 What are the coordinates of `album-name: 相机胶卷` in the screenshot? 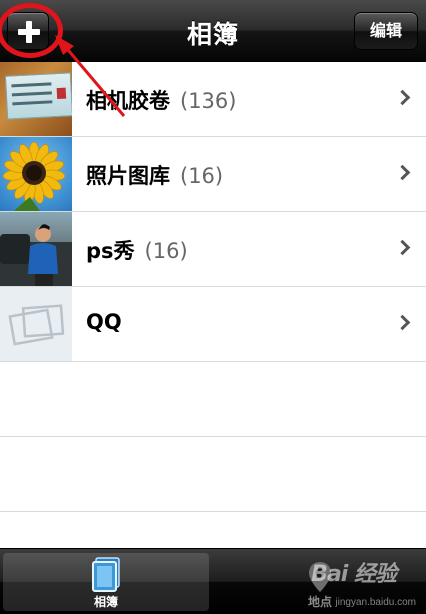 It's located at (128, 101).